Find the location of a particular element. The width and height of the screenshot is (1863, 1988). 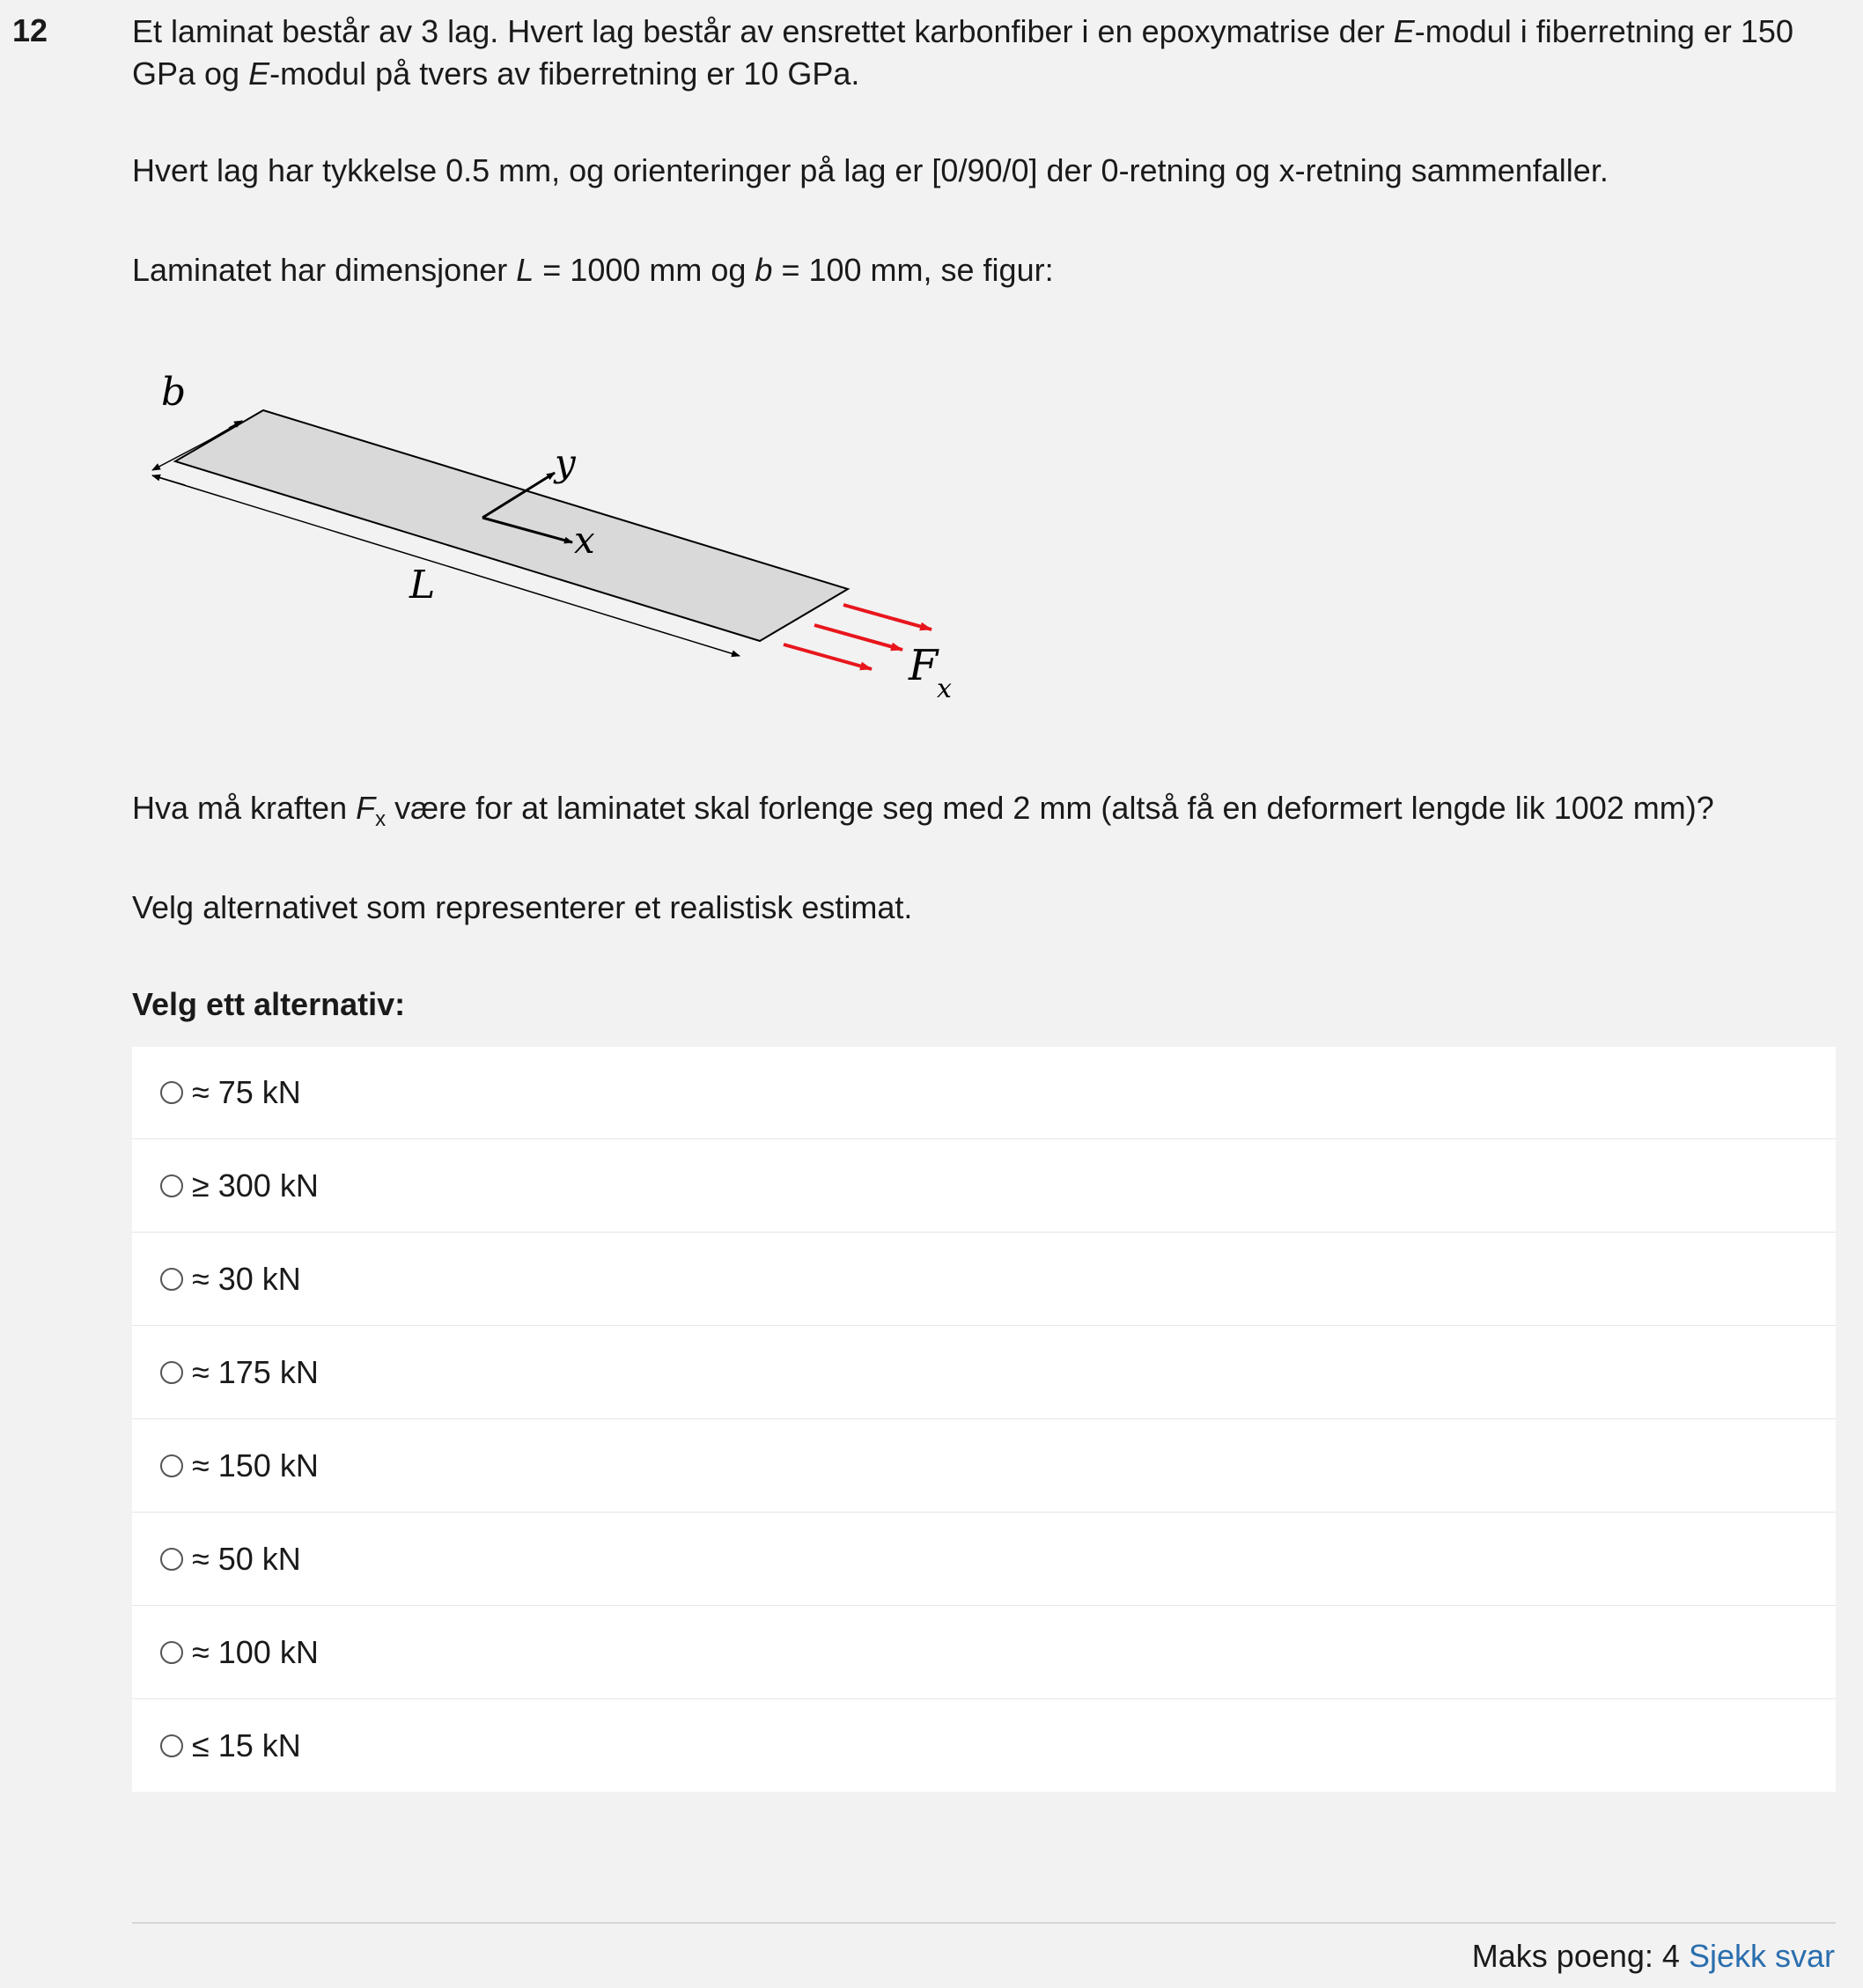

option-label: ≈ 50 kN is located at coordinates (246, 1558).